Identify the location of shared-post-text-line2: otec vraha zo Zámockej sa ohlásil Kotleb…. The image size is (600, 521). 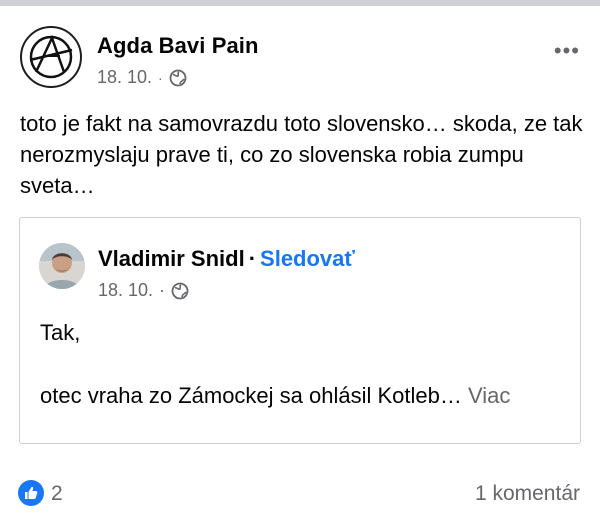
(275, 396).